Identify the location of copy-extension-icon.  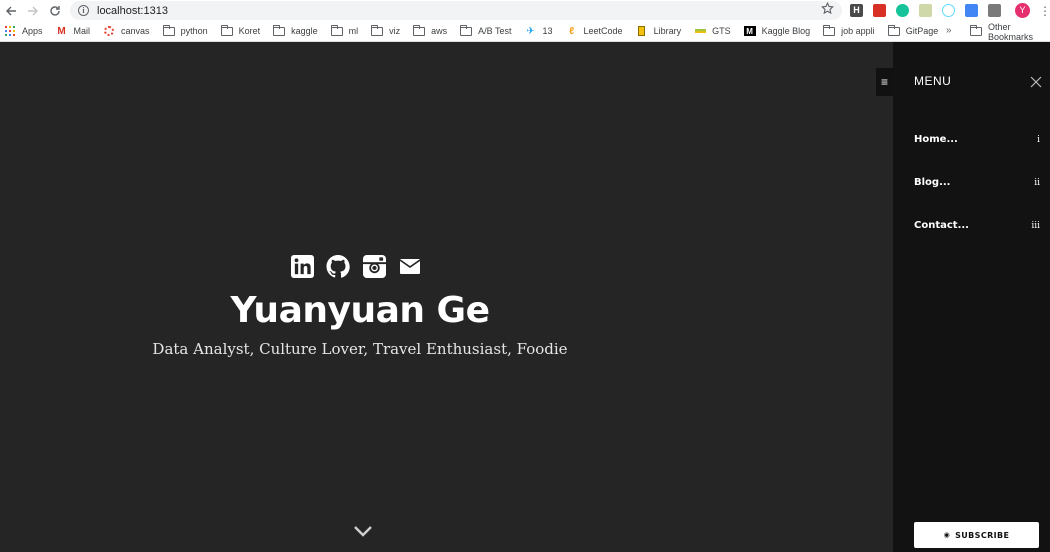
(994, 10).